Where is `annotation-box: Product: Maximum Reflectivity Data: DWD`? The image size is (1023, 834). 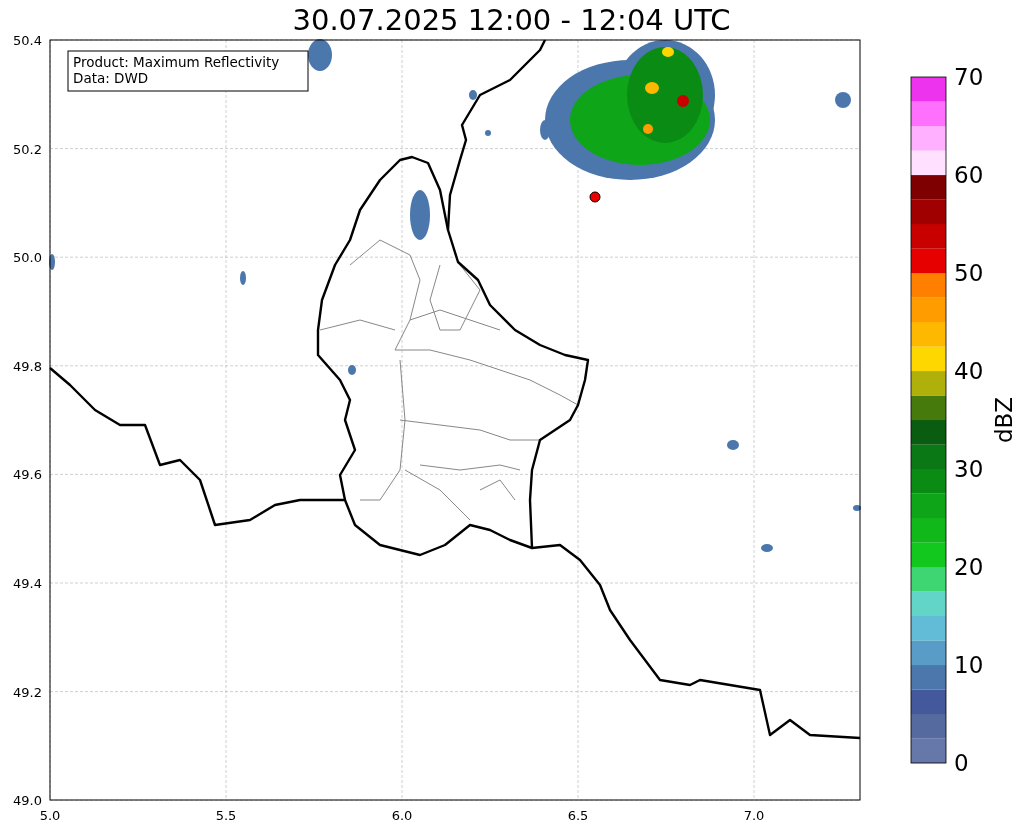 annotation-box: Product: Maximum Reflectivity Data: DWD is located at coordinates (188, 71).